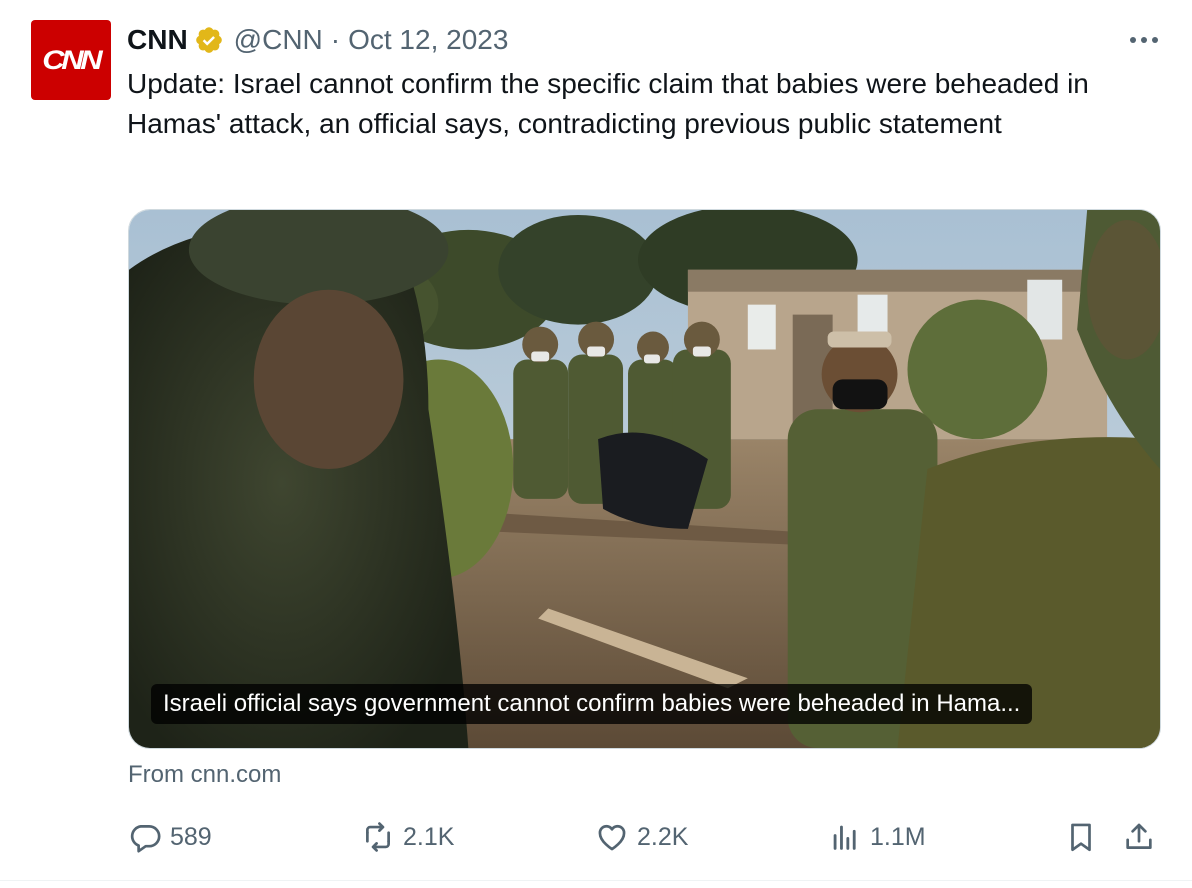  Describe the element at coordinates (429, 836) in the screenshot. I see `retweet-count: 2.1K` at that location.